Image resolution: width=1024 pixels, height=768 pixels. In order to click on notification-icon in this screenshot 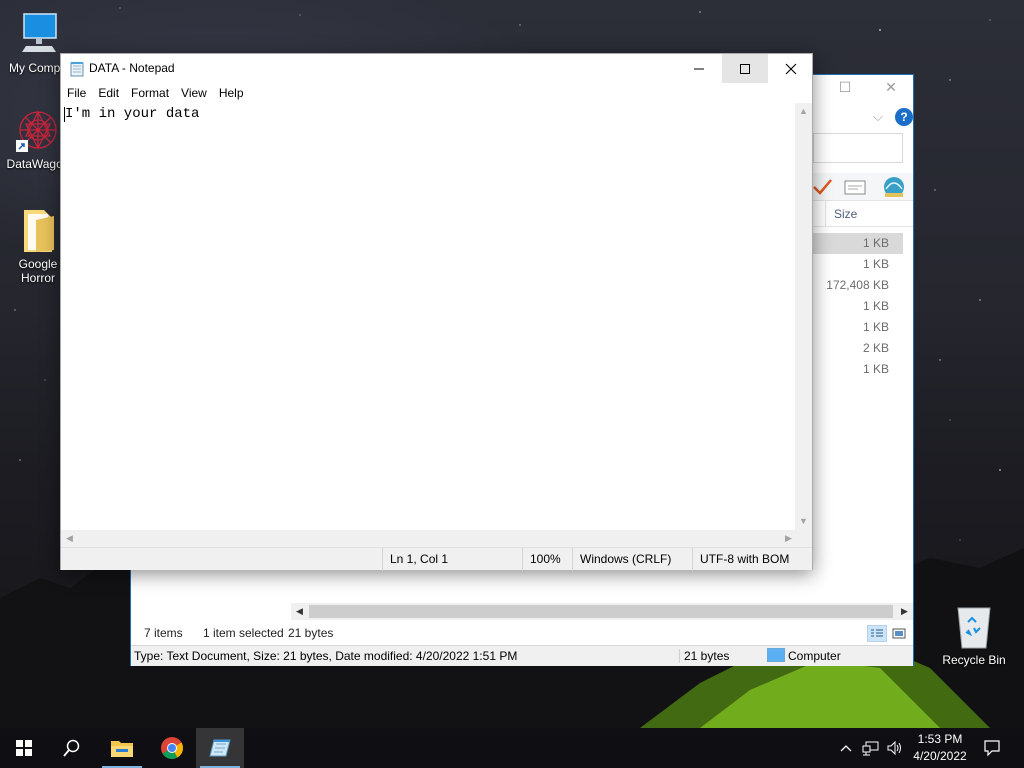, I will do `click(992, 748)`.